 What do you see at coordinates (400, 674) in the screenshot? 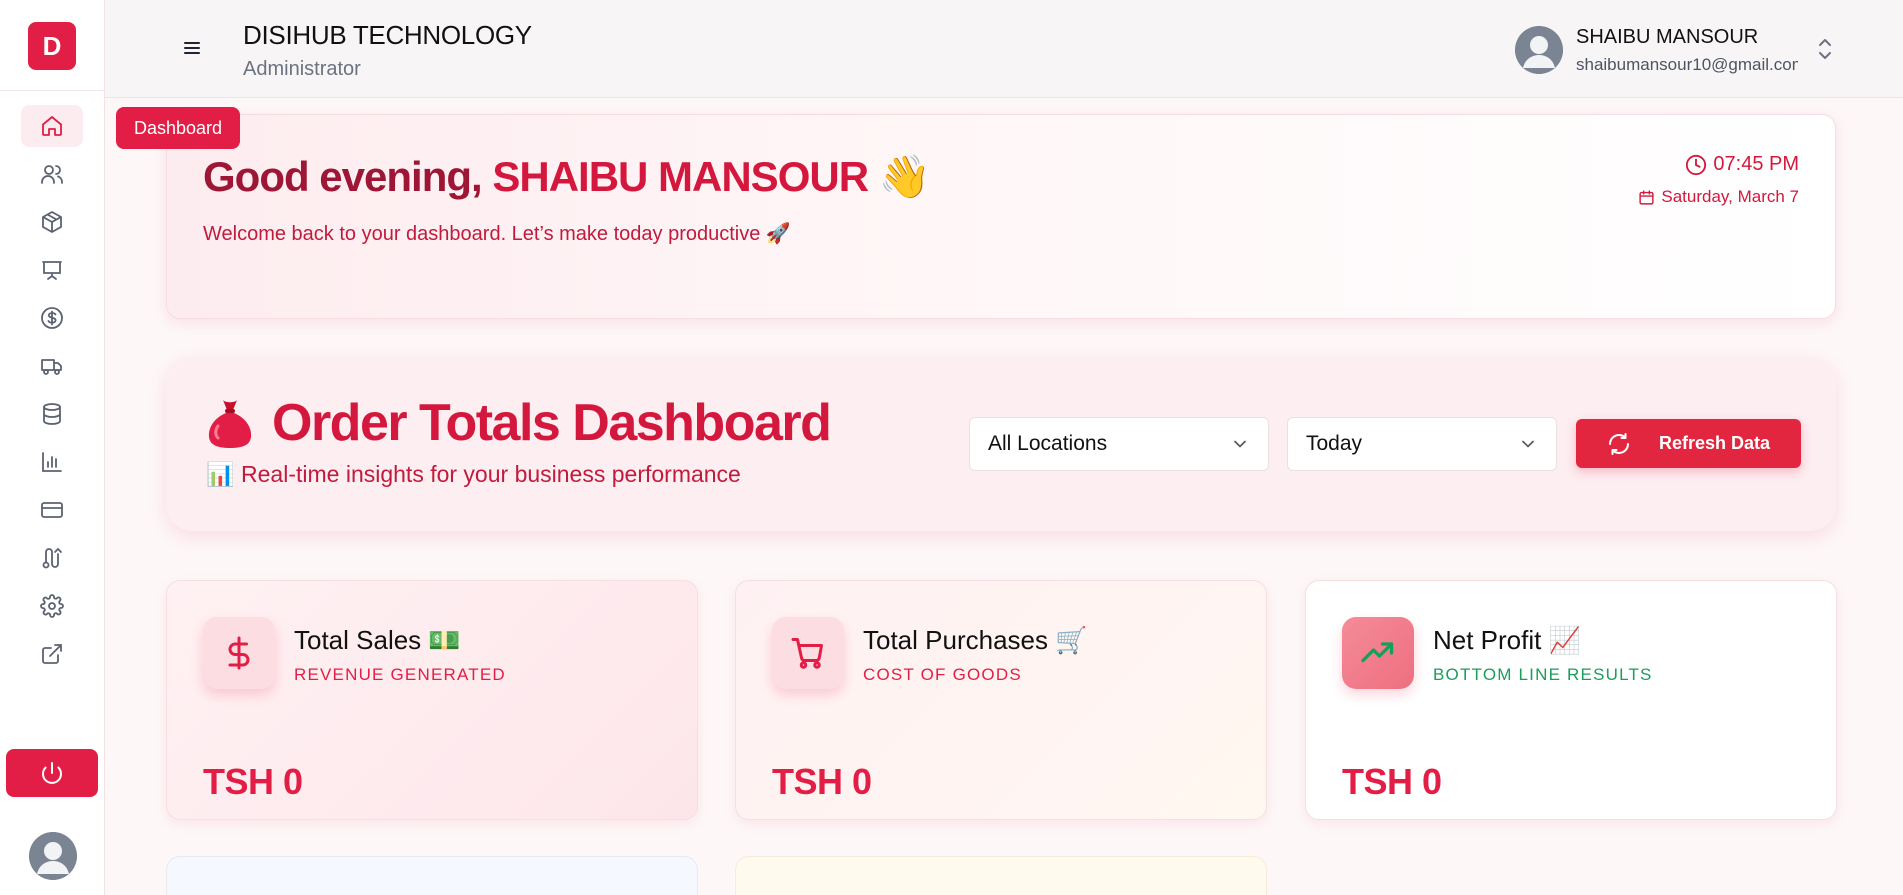
I see `stat-label: REVENUE GENERATED` at bounding box center [400, 674].